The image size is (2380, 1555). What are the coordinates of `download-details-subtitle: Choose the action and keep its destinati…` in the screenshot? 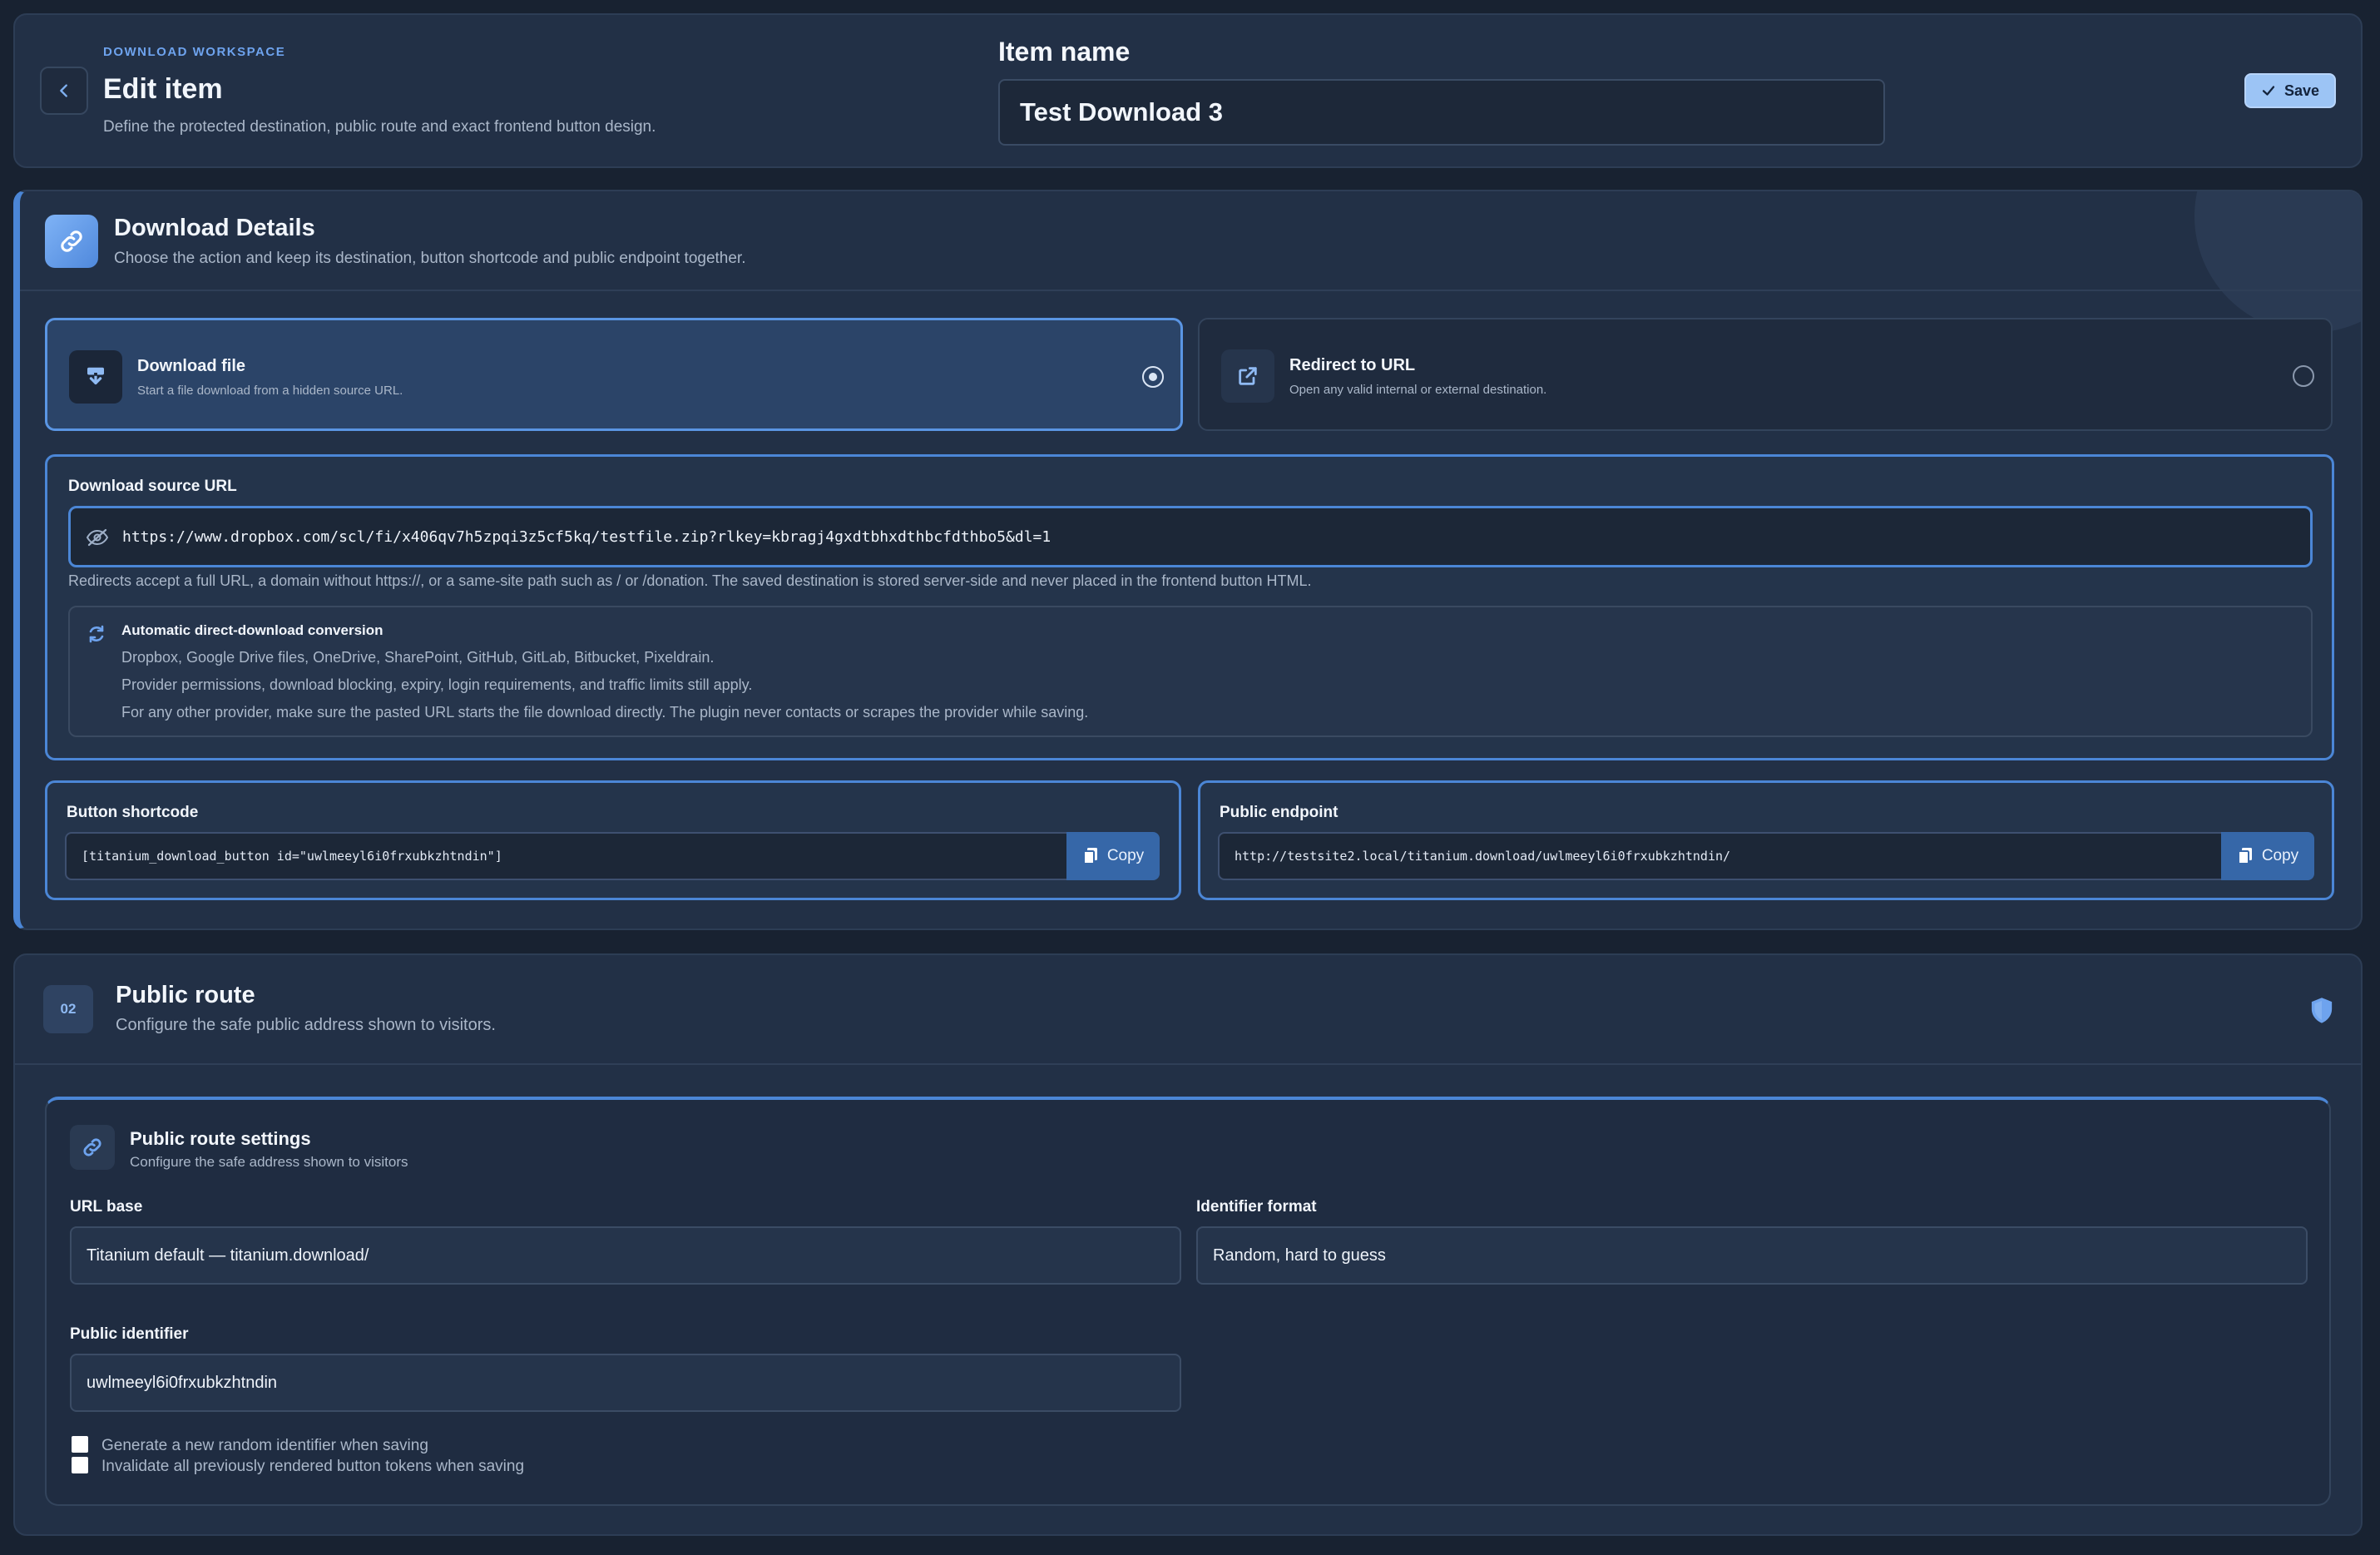 It's located at (430, 258).